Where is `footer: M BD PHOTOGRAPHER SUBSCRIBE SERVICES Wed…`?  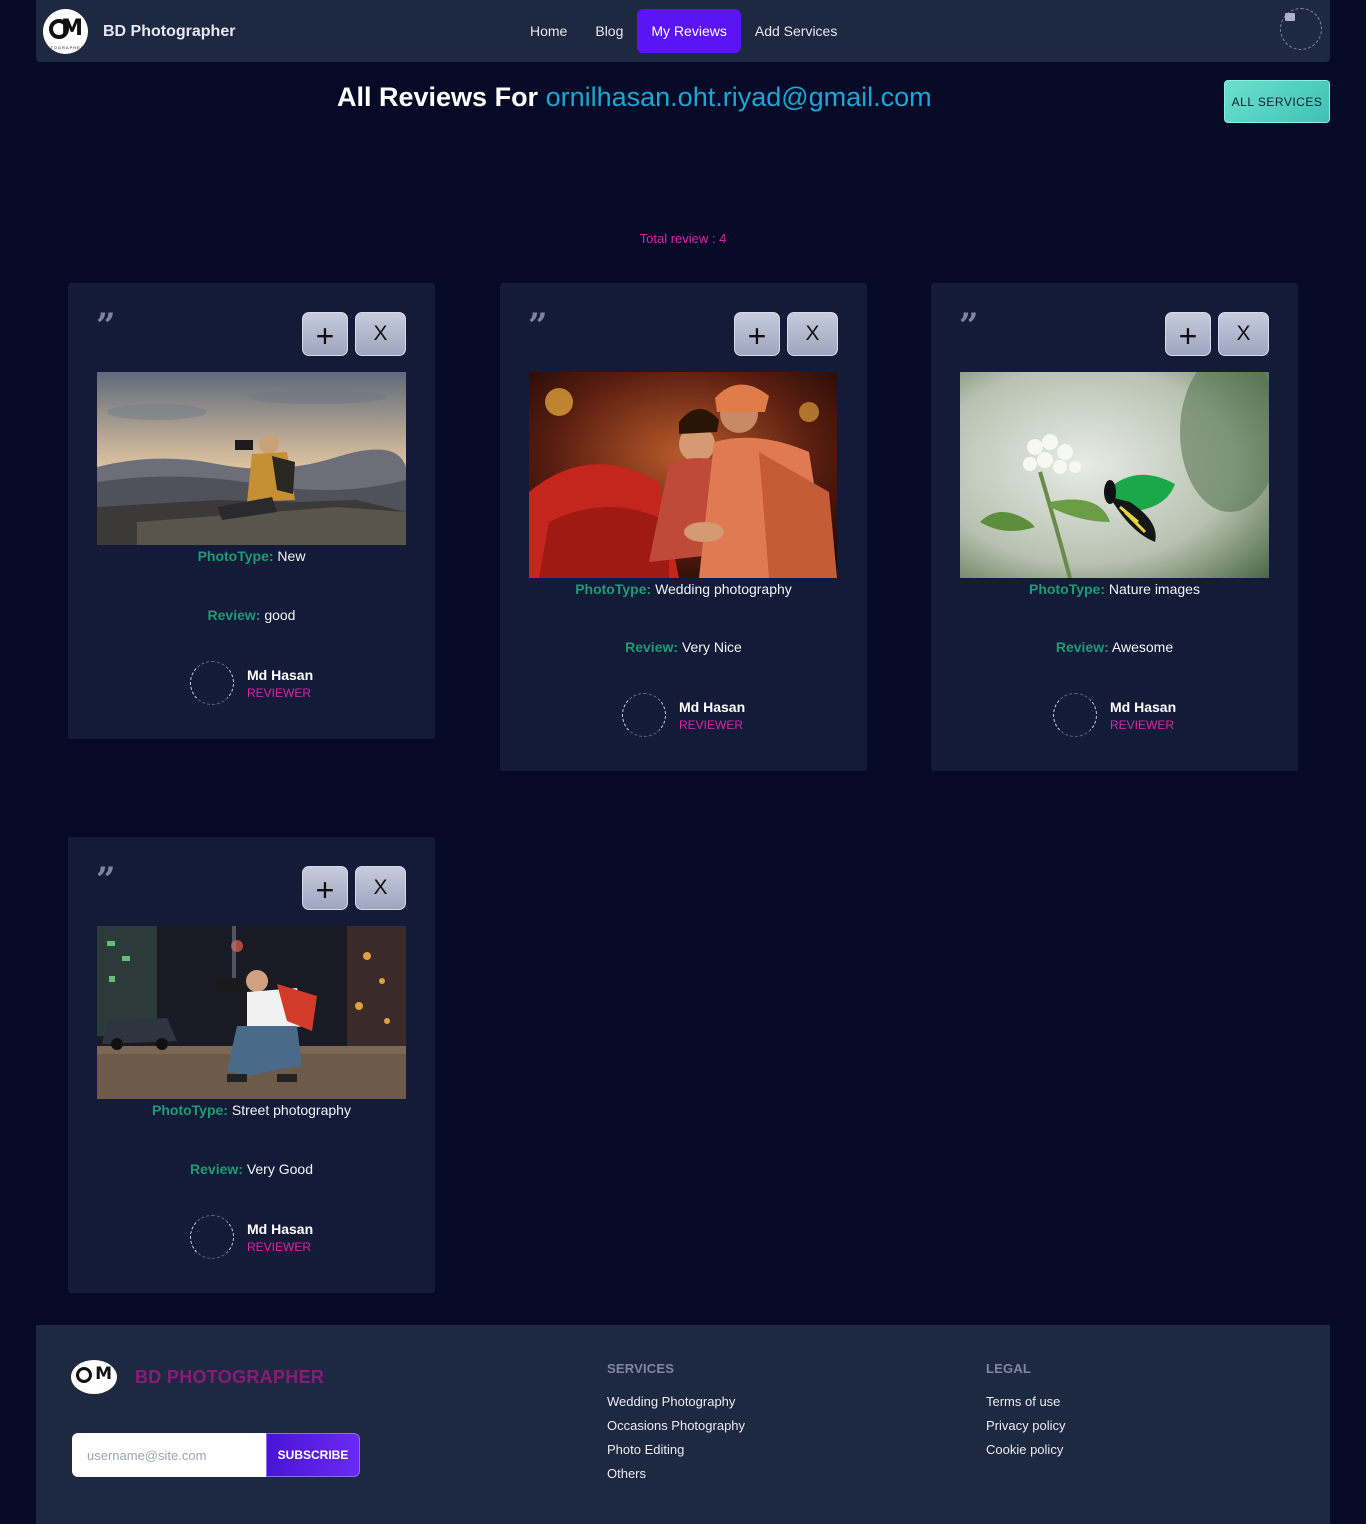
footer: M BD PHOTOGRAPHER SUBSCRIBE SERVICES Wed… is located at coordinates (683, 1424).